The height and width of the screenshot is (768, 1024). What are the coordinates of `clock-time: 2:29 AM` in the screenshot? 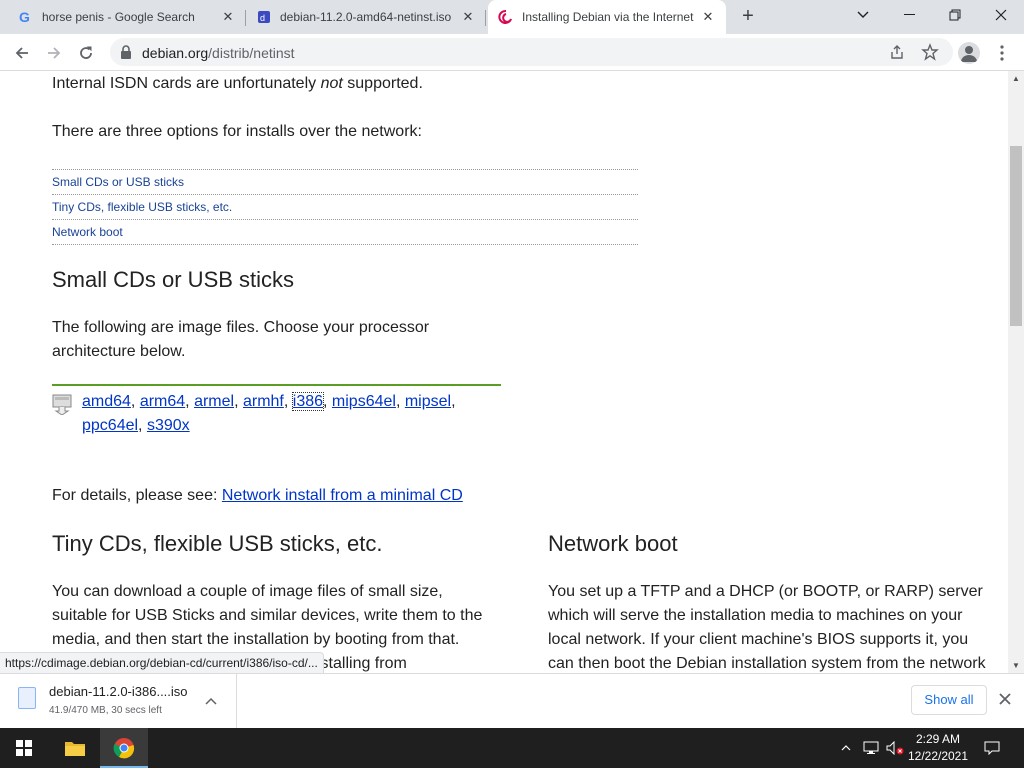 It's located at (938, 739).